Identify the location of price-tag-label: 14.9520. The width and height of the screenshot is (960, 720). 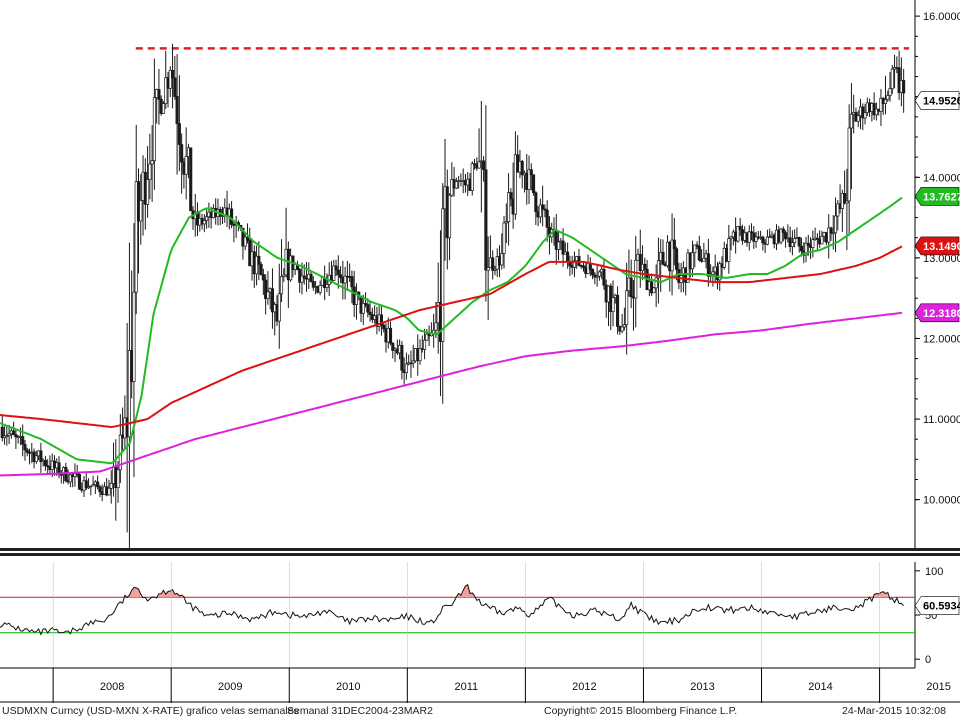
(941, 102).